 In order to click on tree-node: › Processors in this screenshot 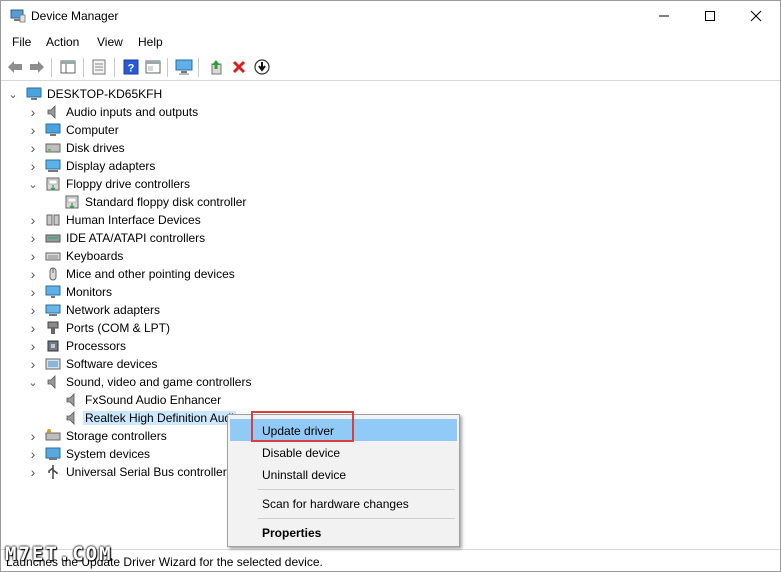, I will do `click(152, 346)`.